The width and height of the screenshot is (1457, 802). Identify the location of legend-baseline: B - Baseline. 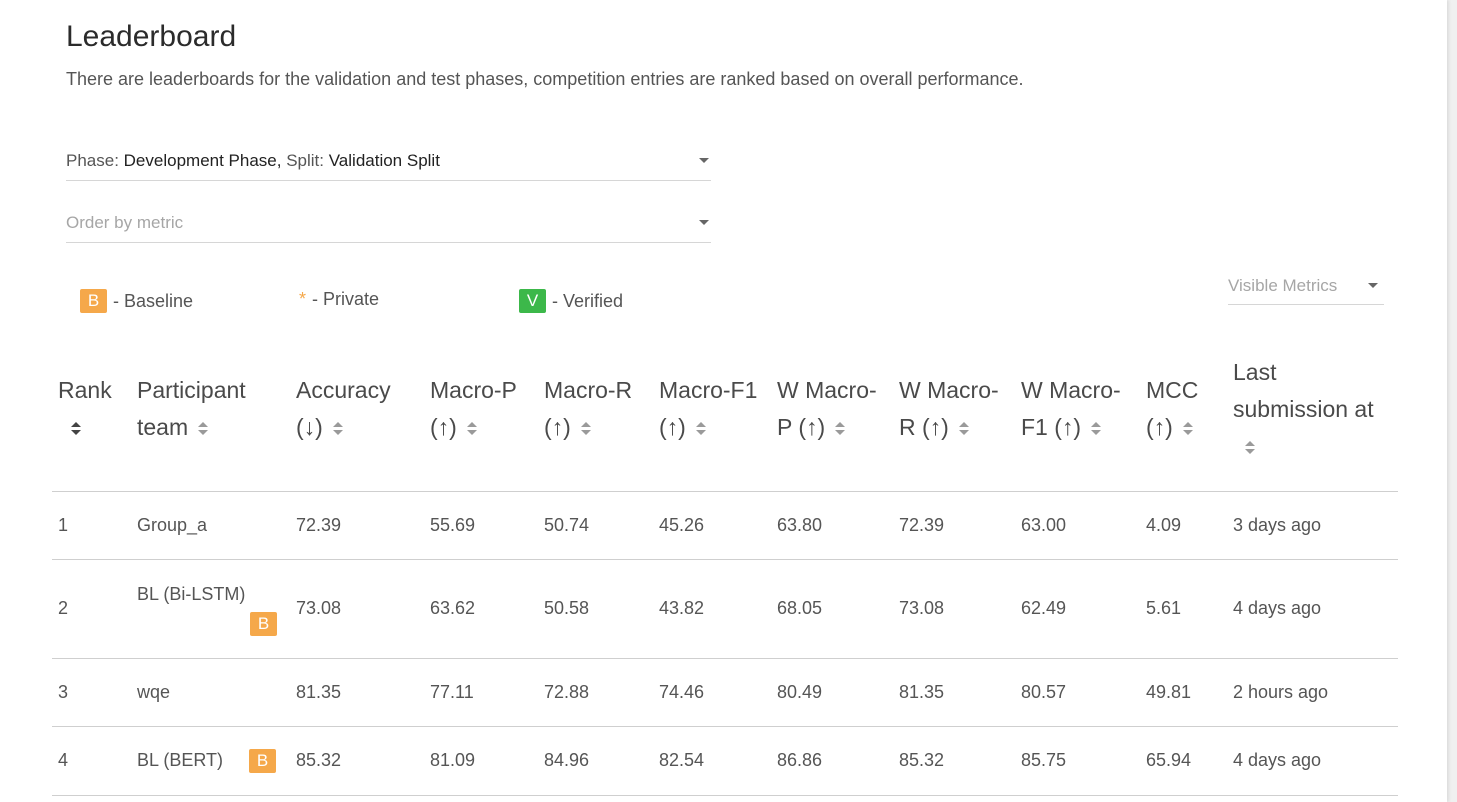
(136, 301).